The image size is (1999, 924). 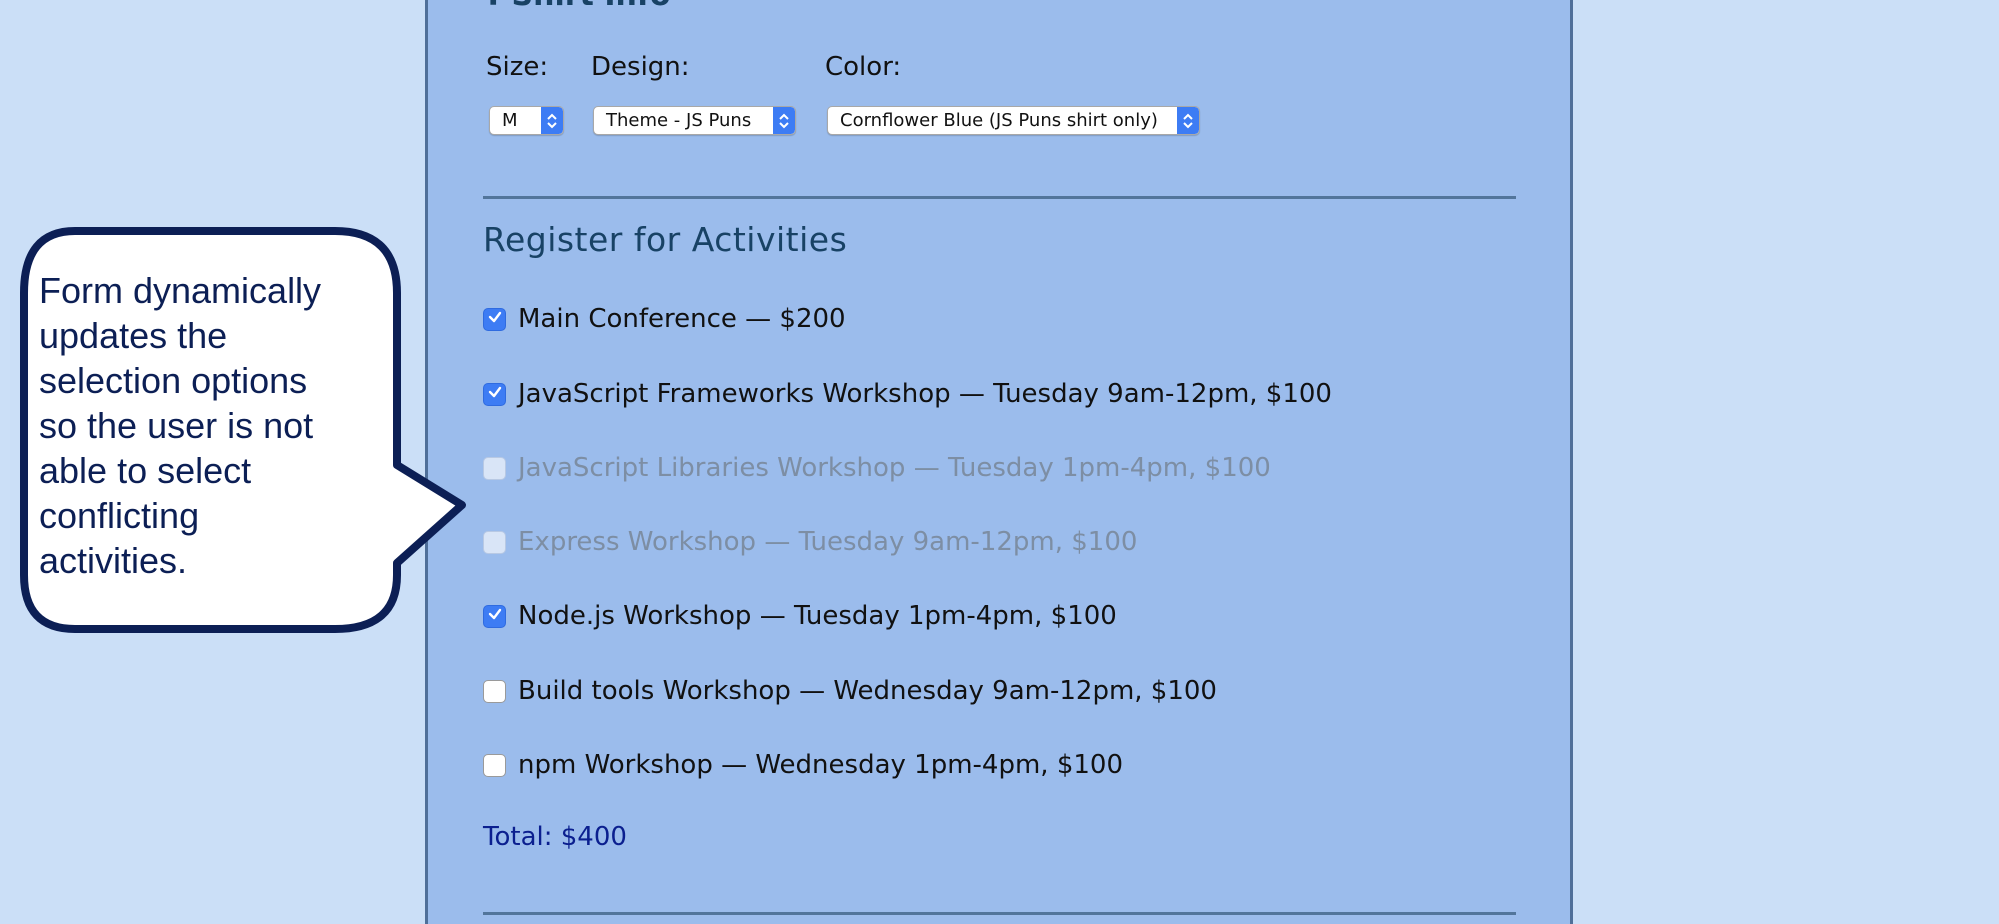 I want to click on design-label: Design:, so click(x=640, y=67).